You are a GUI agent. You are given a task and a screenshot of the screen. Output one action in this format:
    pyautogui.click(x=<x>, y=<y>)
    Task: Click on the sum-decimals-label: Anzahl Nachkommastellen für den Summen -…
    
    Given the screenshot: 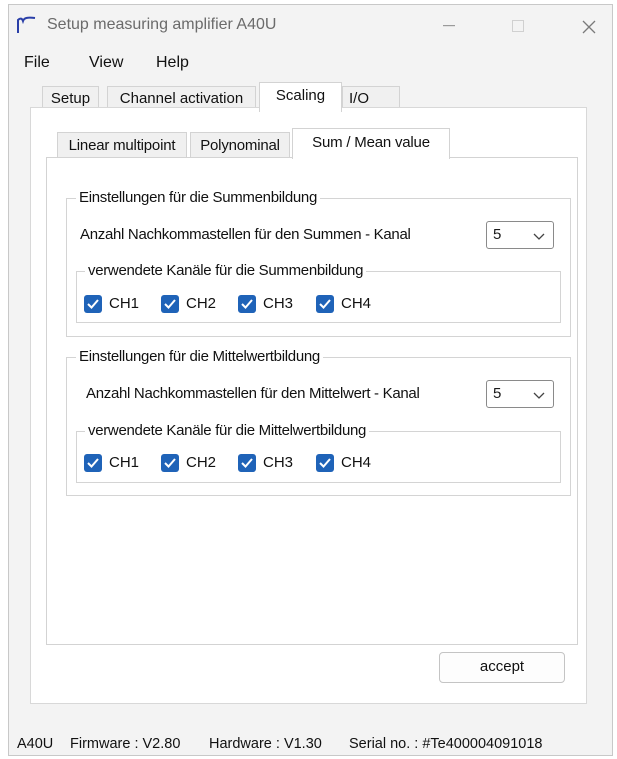 What is the action you would take?
    pyautogui.click(x=245, y=234)
    